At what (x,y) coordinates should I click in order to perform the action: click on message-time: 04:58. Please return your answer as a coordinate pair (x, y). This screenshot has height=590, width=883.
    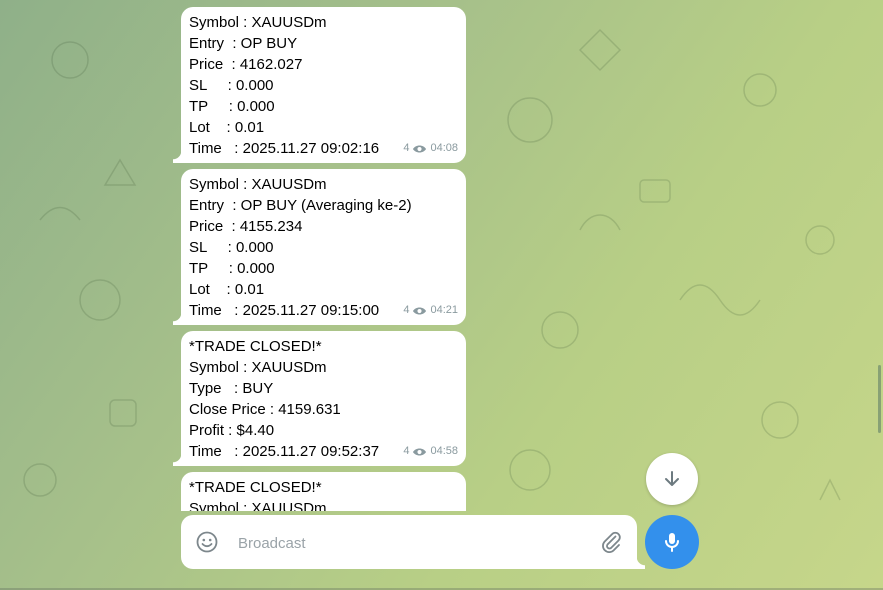
    Looking at the image, I should click on (444, 451).